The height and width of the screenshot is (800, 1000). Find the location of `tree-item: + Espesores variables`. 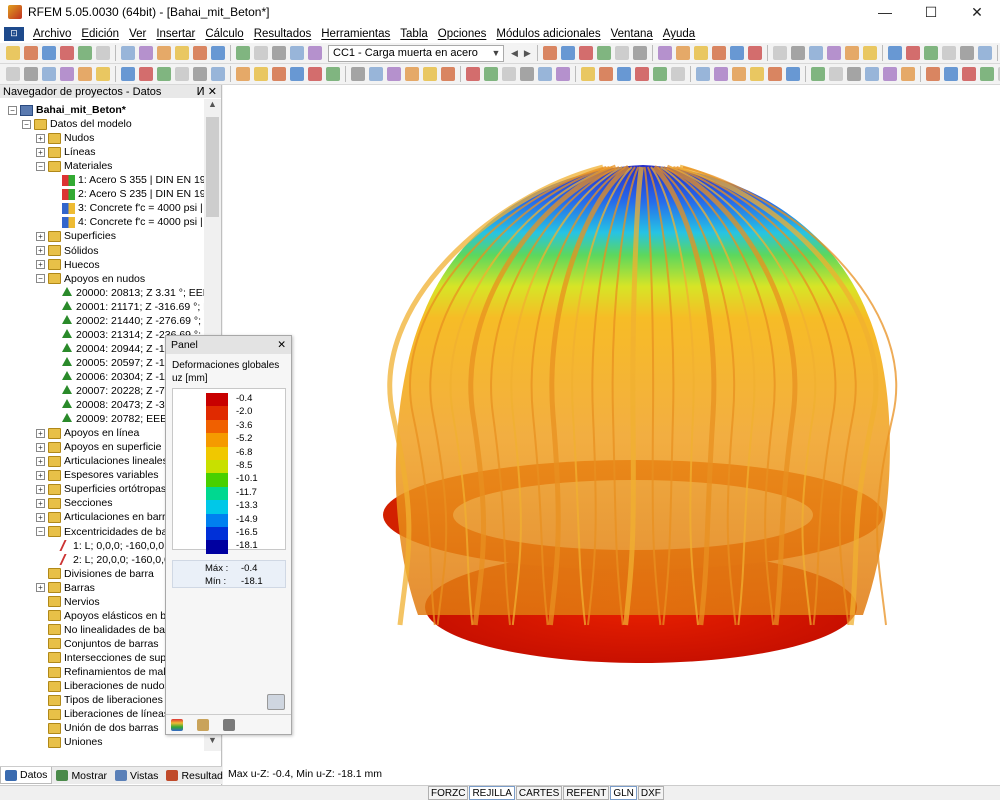

tree-item: + Espesores variables is located at coordinates (97, 475).